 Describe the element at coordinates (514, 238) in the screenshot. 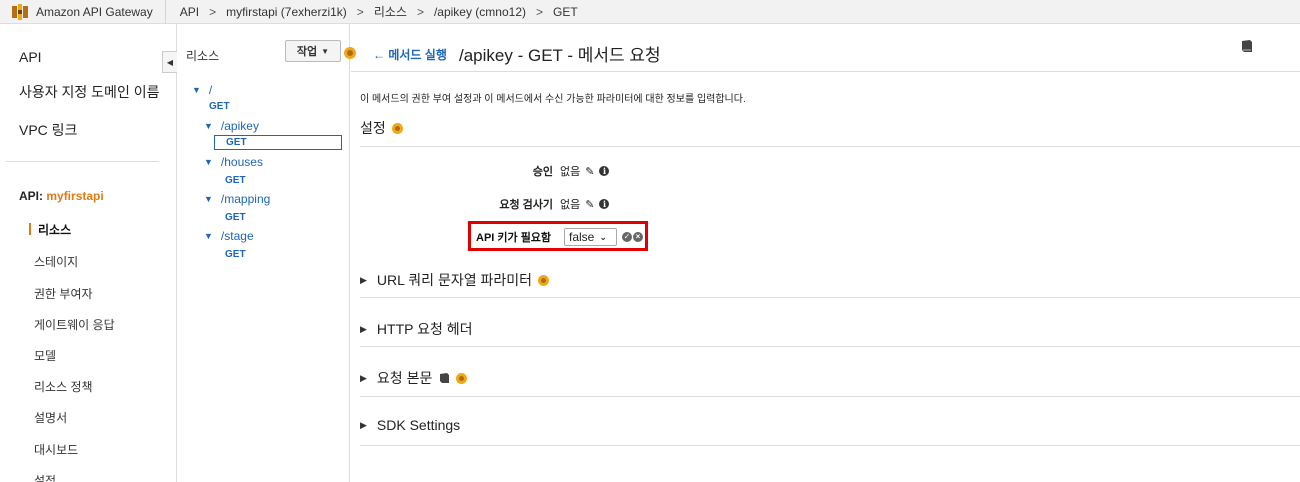

I see `api-key-required-label: API 키가 필요함` at that location.